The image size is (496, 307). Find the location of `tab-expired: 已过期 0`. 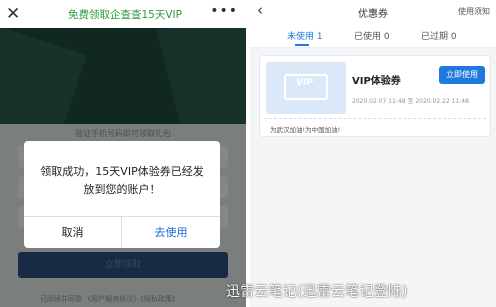

tab-expired: 已过期 0 is located at coordinates (439, 35).